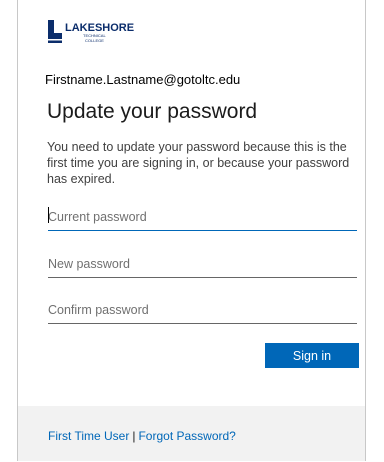 The width and height of the screenshot is (384, 462). I want to click on logo-sub2: COLLEGE, so click(94, 40).